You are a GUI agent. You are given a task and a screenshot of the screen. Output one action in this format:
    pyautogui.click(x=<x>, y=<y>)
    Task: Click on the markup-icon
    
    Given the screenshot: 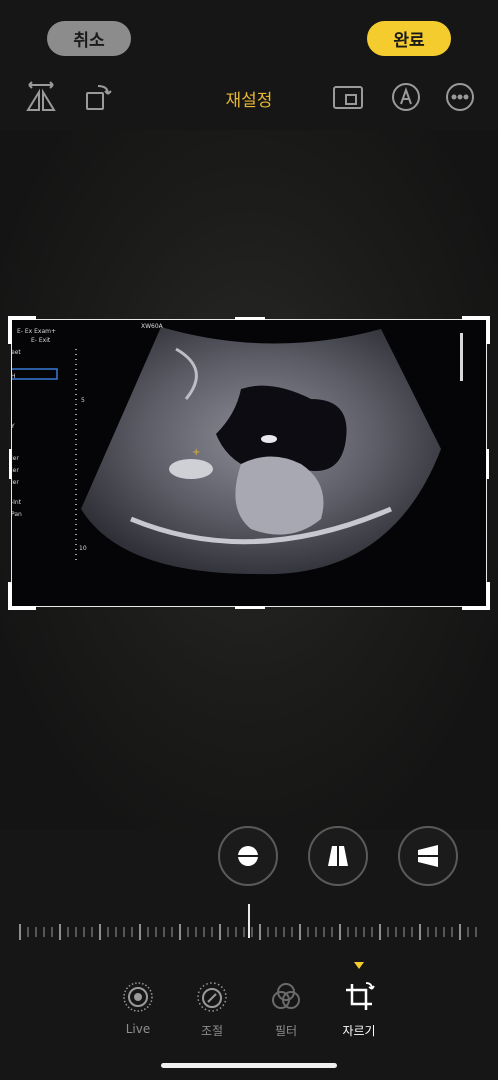 What is the action you would take?
    pyautogui.click(x=406, y=97)
    